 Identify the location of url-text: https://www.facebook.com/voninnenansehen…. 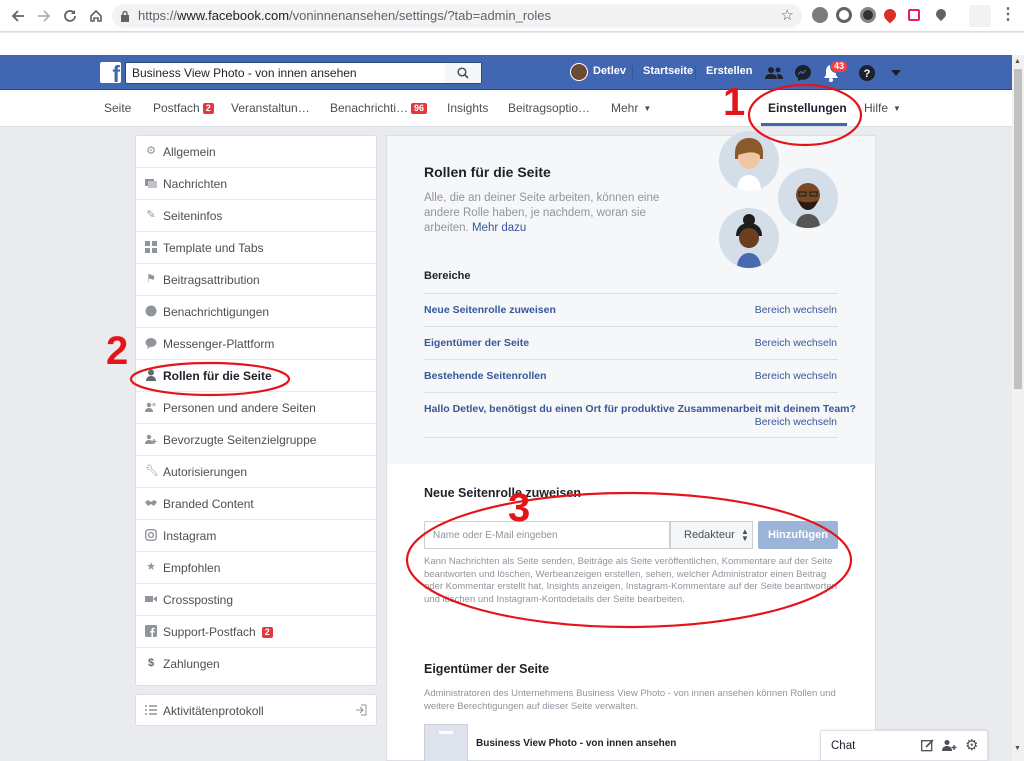
(345, 15).